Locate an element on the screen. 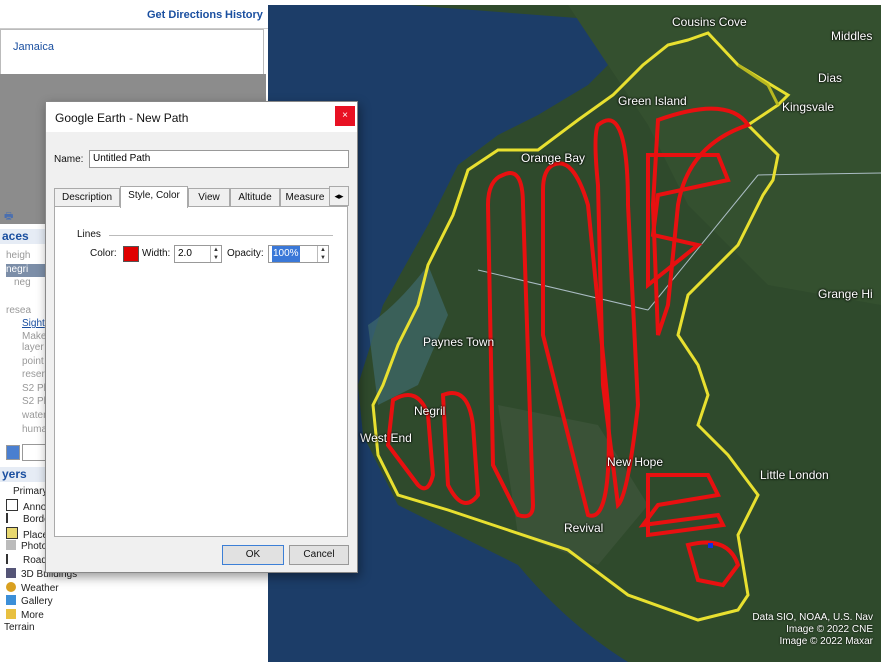  width-value: 2.0 is located at coordinates (185, 253).